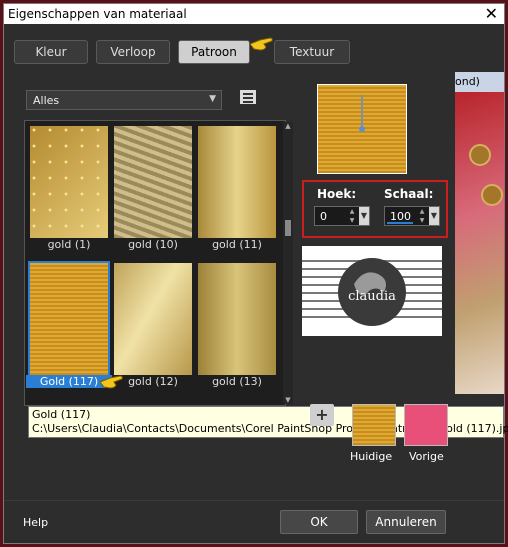 This screenshot has height=547, width=508. I want to click on tab-textuur: Textuur, so click(312, 52).